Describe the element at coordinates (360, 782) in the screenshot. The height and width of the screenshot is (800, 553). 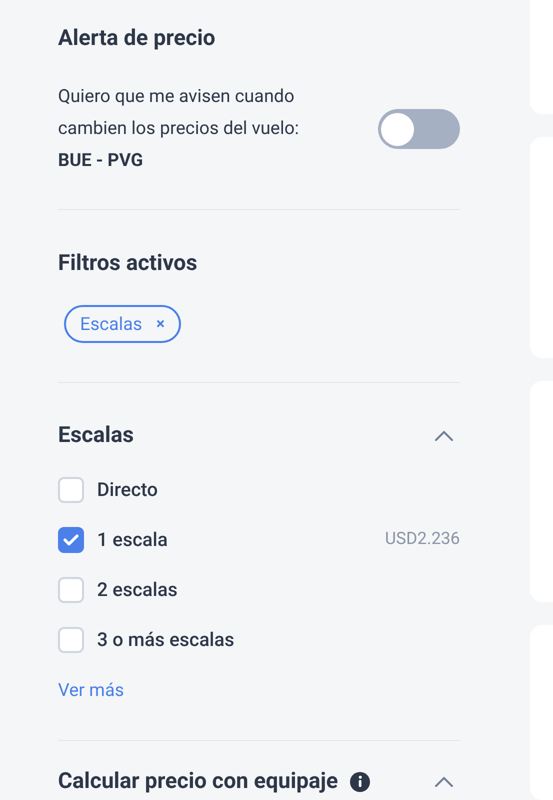
I see `info-icon` at that location.